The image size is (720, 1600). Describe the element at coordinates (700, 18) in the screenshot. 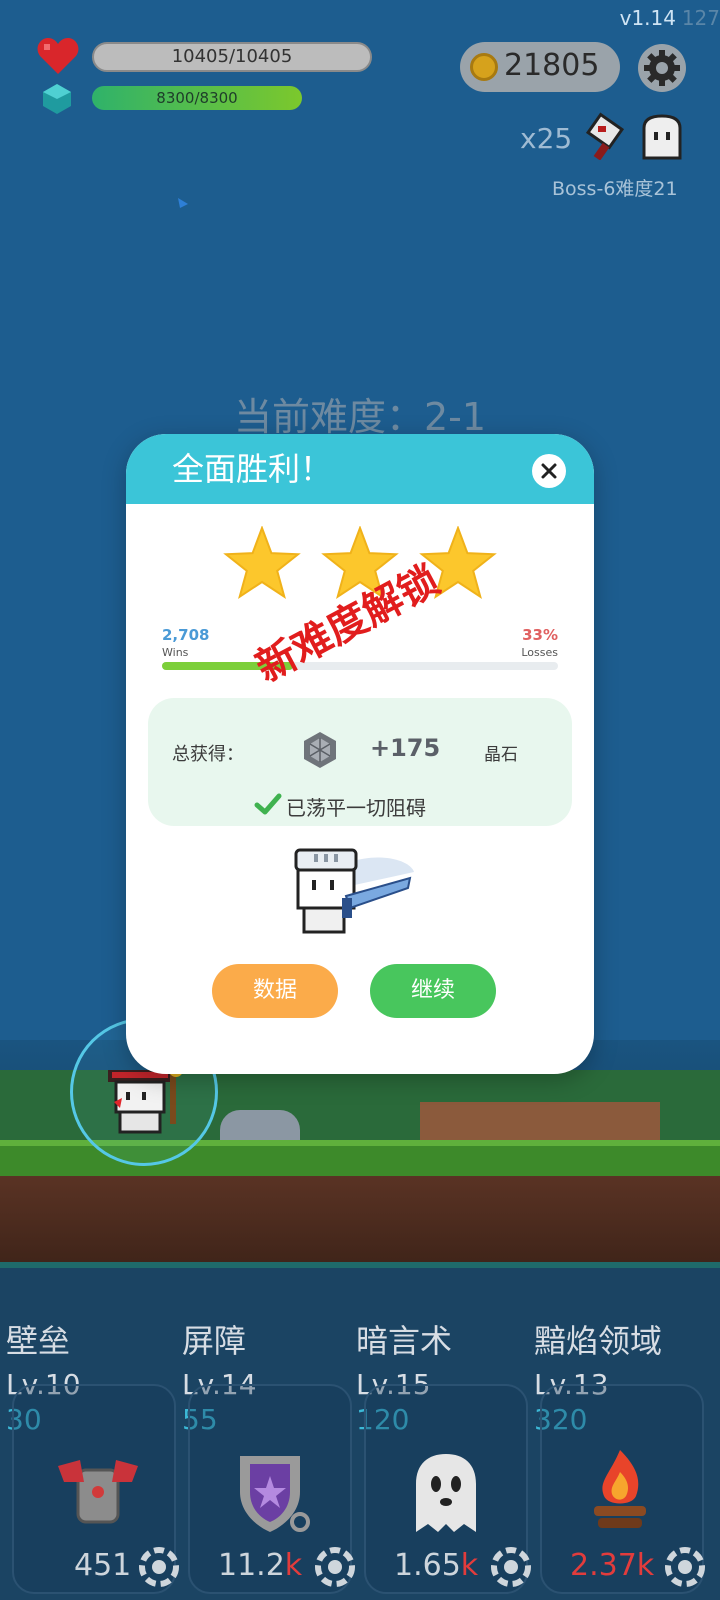

I see `version-ghost-label: 127` at that location.